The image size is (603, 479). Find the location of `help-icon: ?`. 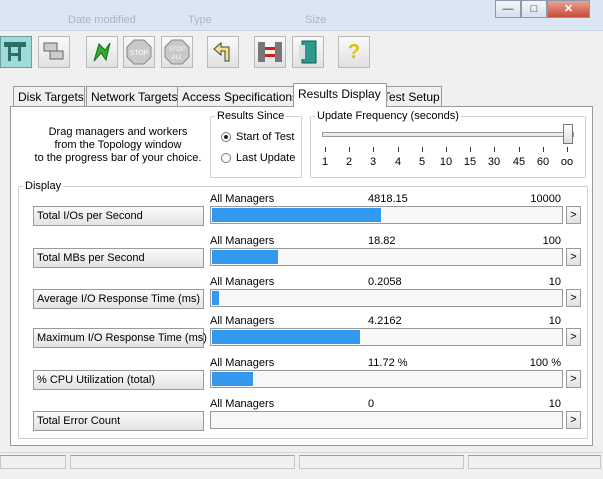

help-icon: ? is located at coordinates (354, 51).